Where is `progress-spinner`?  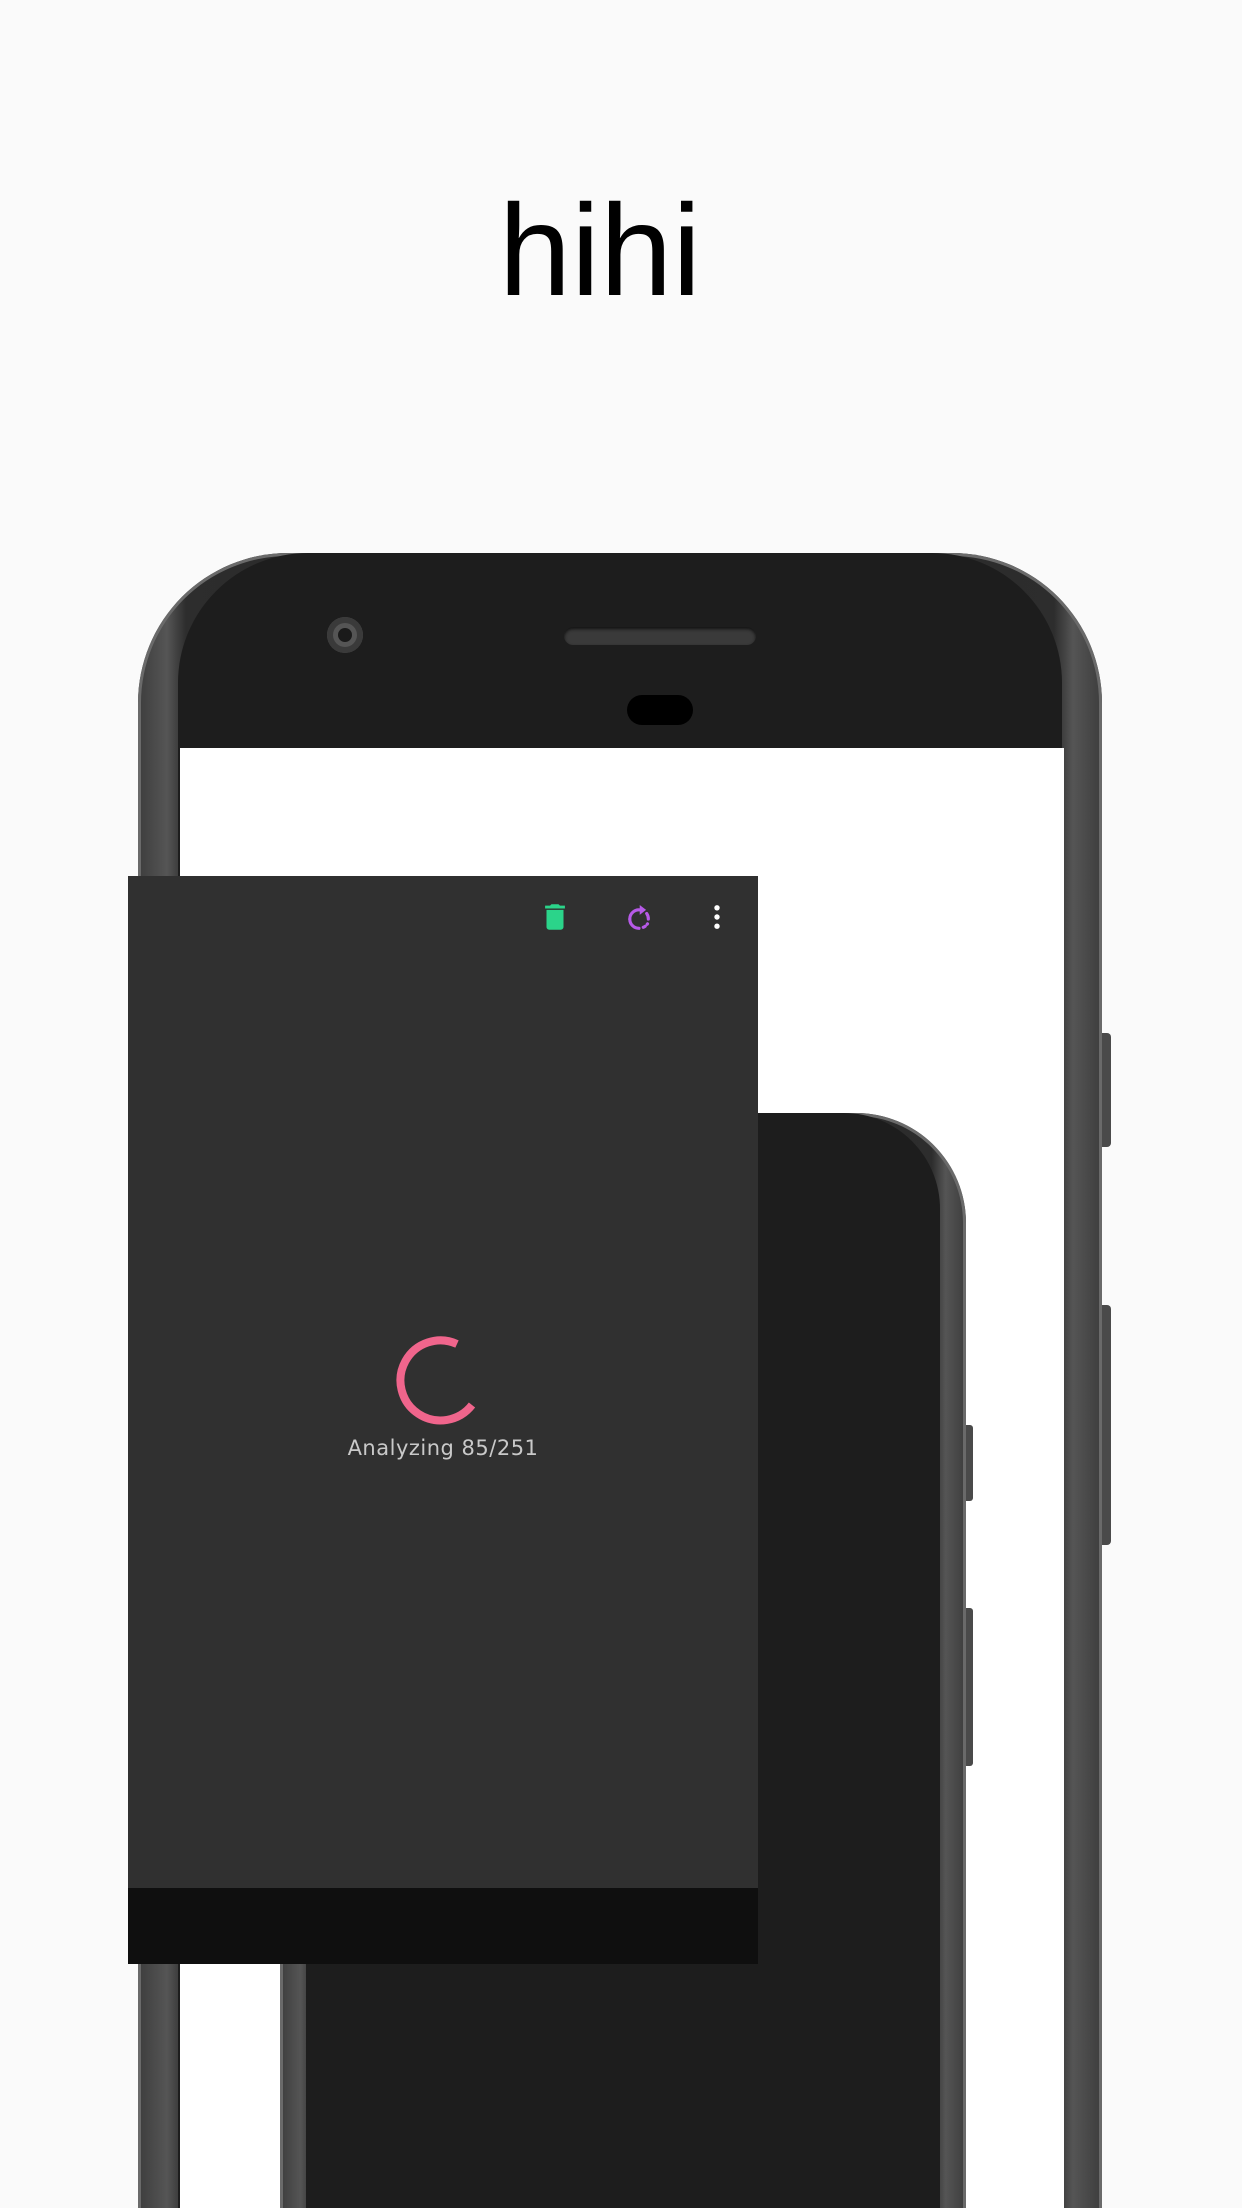
progress-spinner is located at coordinates (434, 1376).